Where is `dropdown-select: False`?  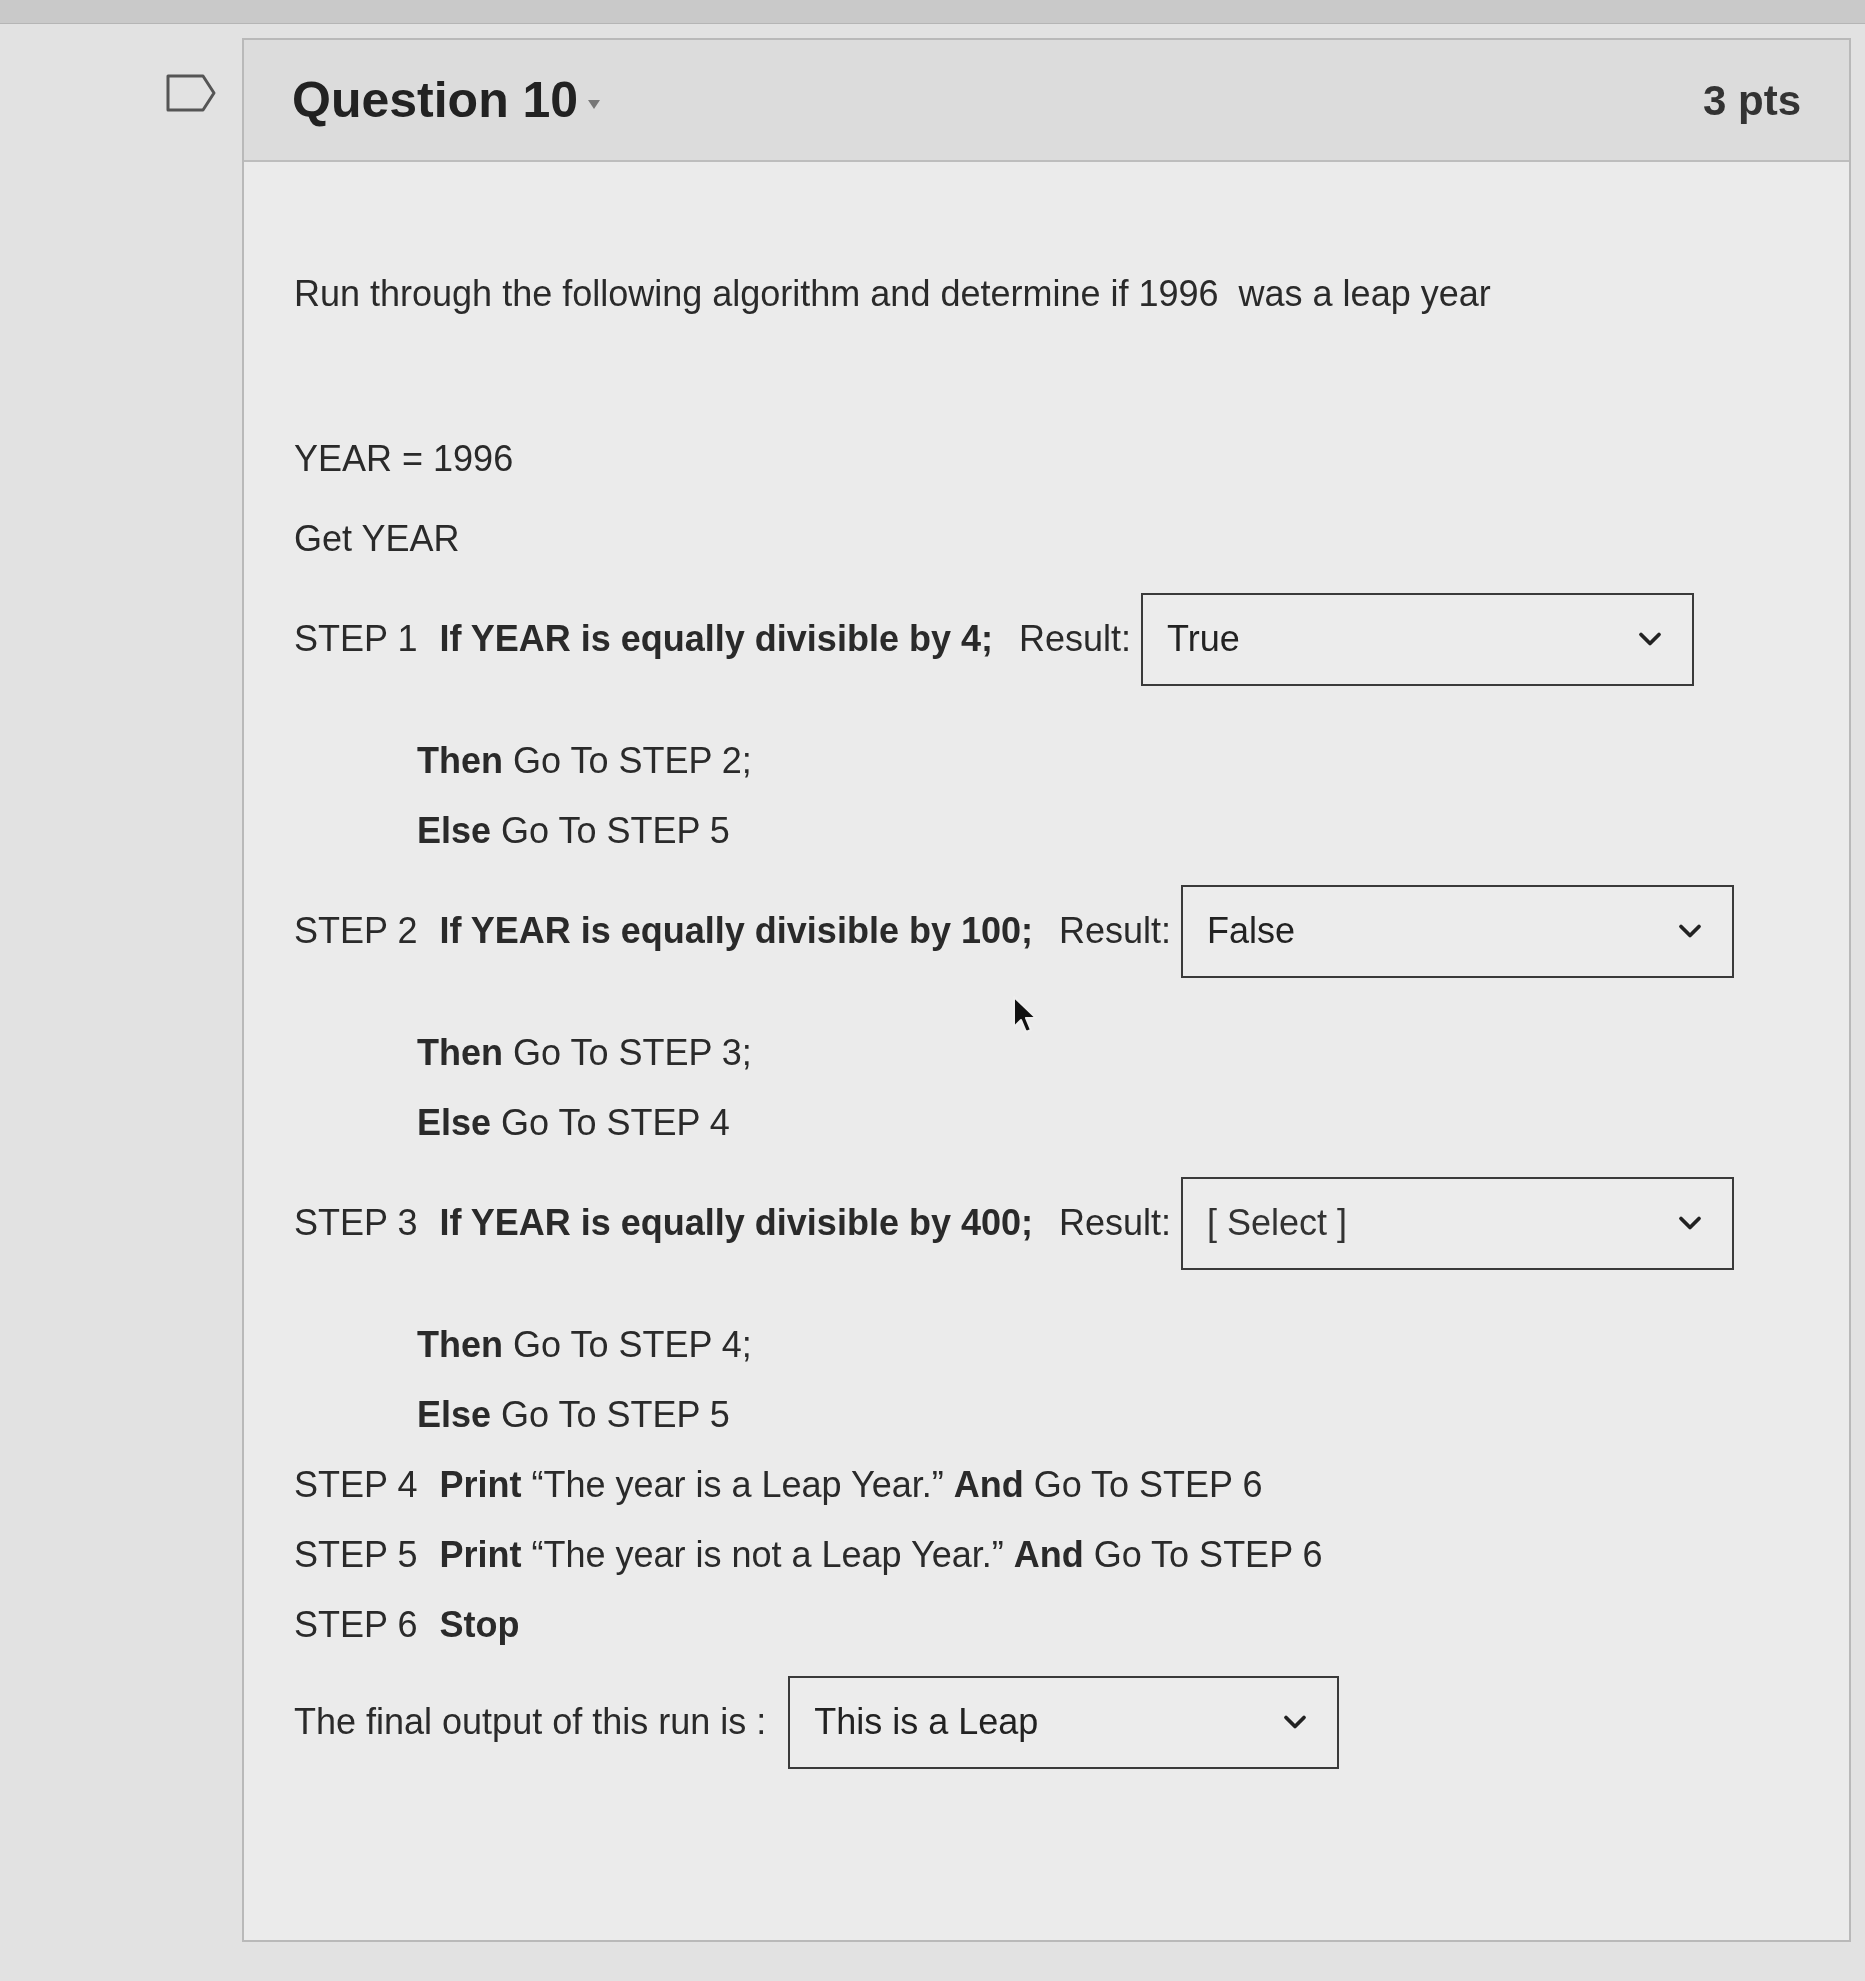 dropdown-select: False is located at coordinates (1457, 931).